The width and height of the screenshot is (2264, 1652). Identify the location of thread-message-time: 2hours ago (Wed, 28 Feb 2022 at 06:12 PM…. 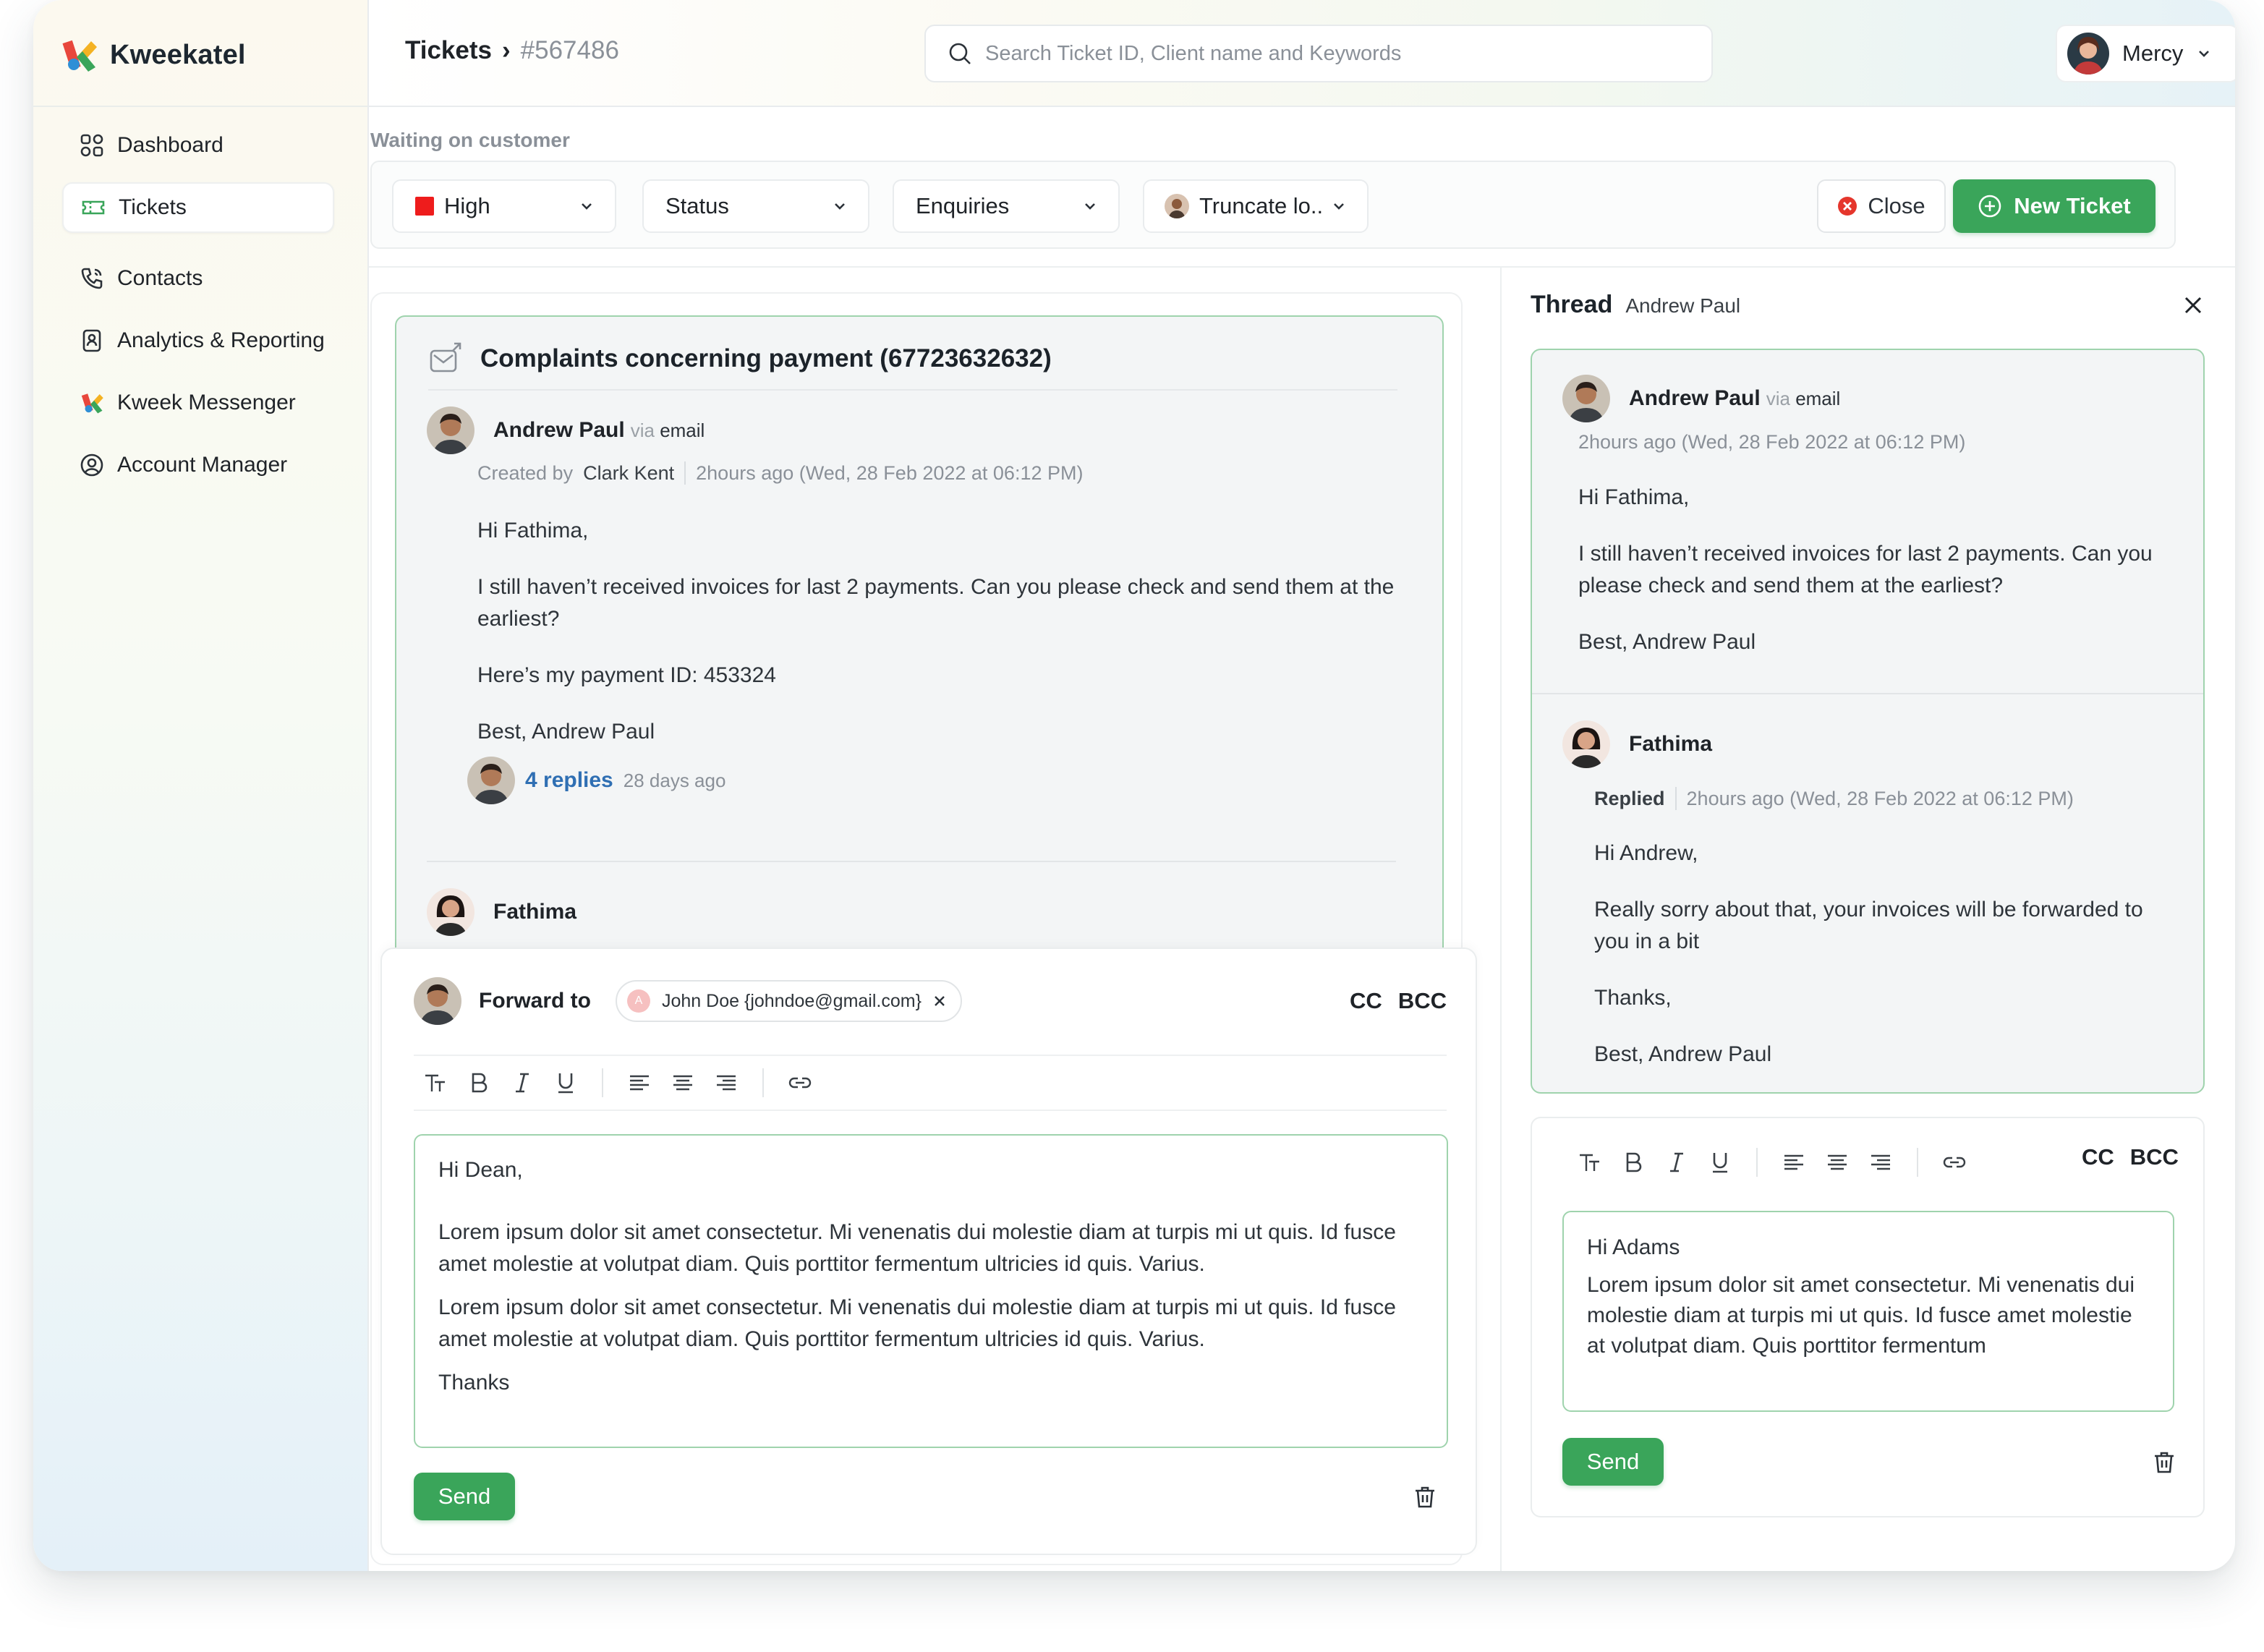
(1772, 442).